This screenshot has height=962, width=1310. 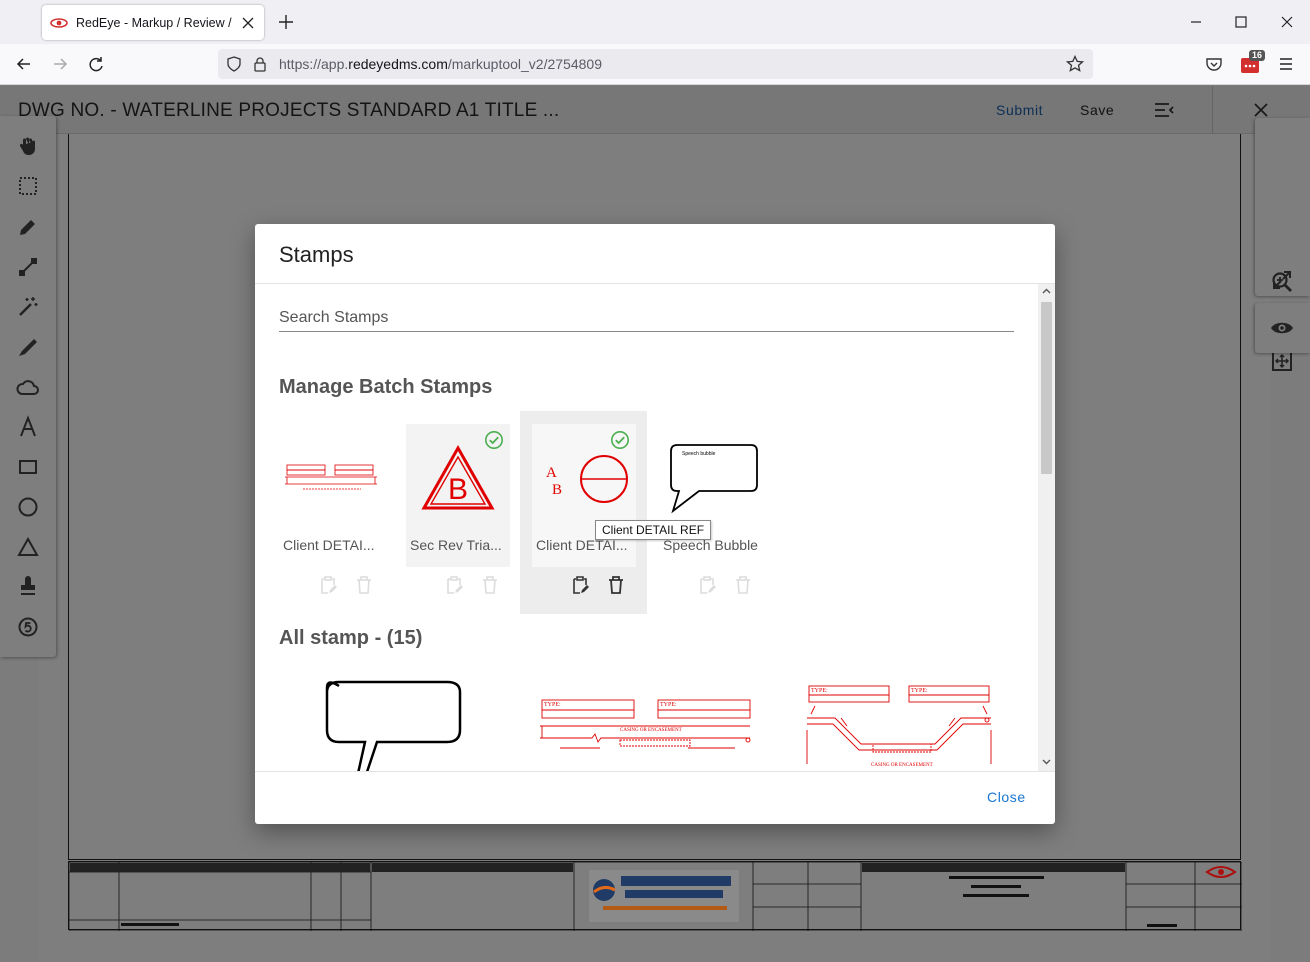 I want to click on all-stamp-speech-bubble, so click(x=415, y=724).